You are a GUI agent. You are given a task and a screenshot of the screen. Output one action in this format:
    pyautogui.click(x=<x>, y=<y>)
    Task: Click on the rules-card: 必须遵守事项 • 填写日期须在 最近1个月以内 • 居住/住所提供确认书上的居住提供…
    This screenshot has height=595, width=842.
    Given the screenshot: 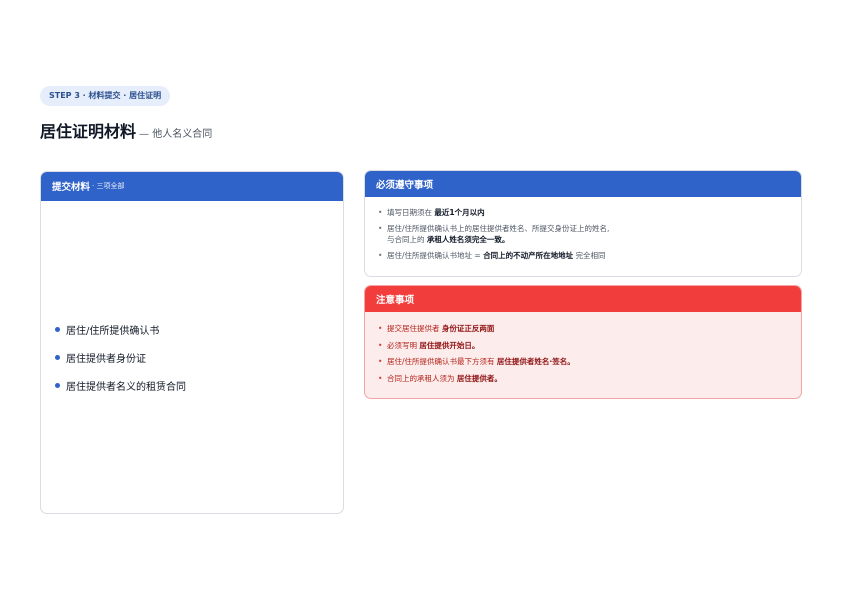 What is the action you would take?
    pyautogui.click(x=583, y=223)
    